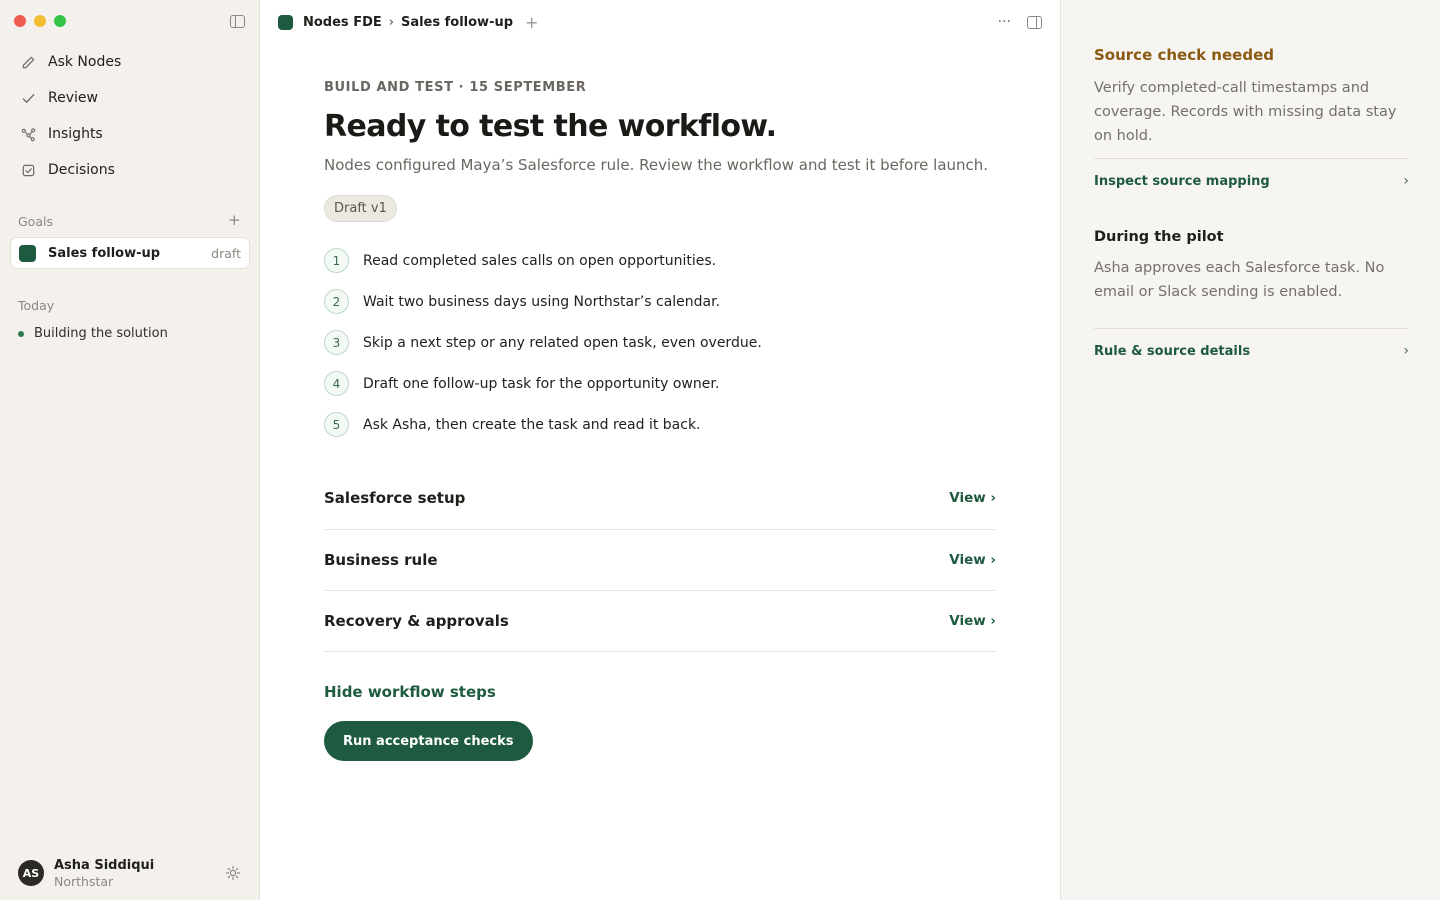 The image size is (1440, 900). I want to click on sidebar-nav: Ask Nodes Review Insights Decisions, so click(129, 116).